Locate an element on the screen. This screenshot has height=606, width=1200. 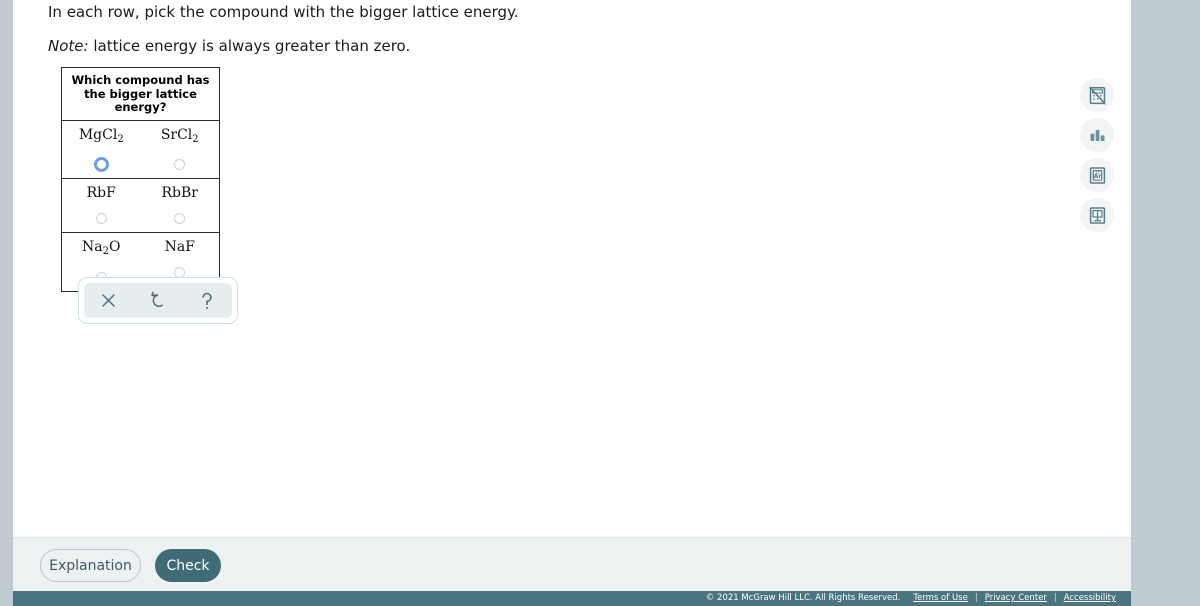
reference-book-button is located at coordinates (1097, 215).